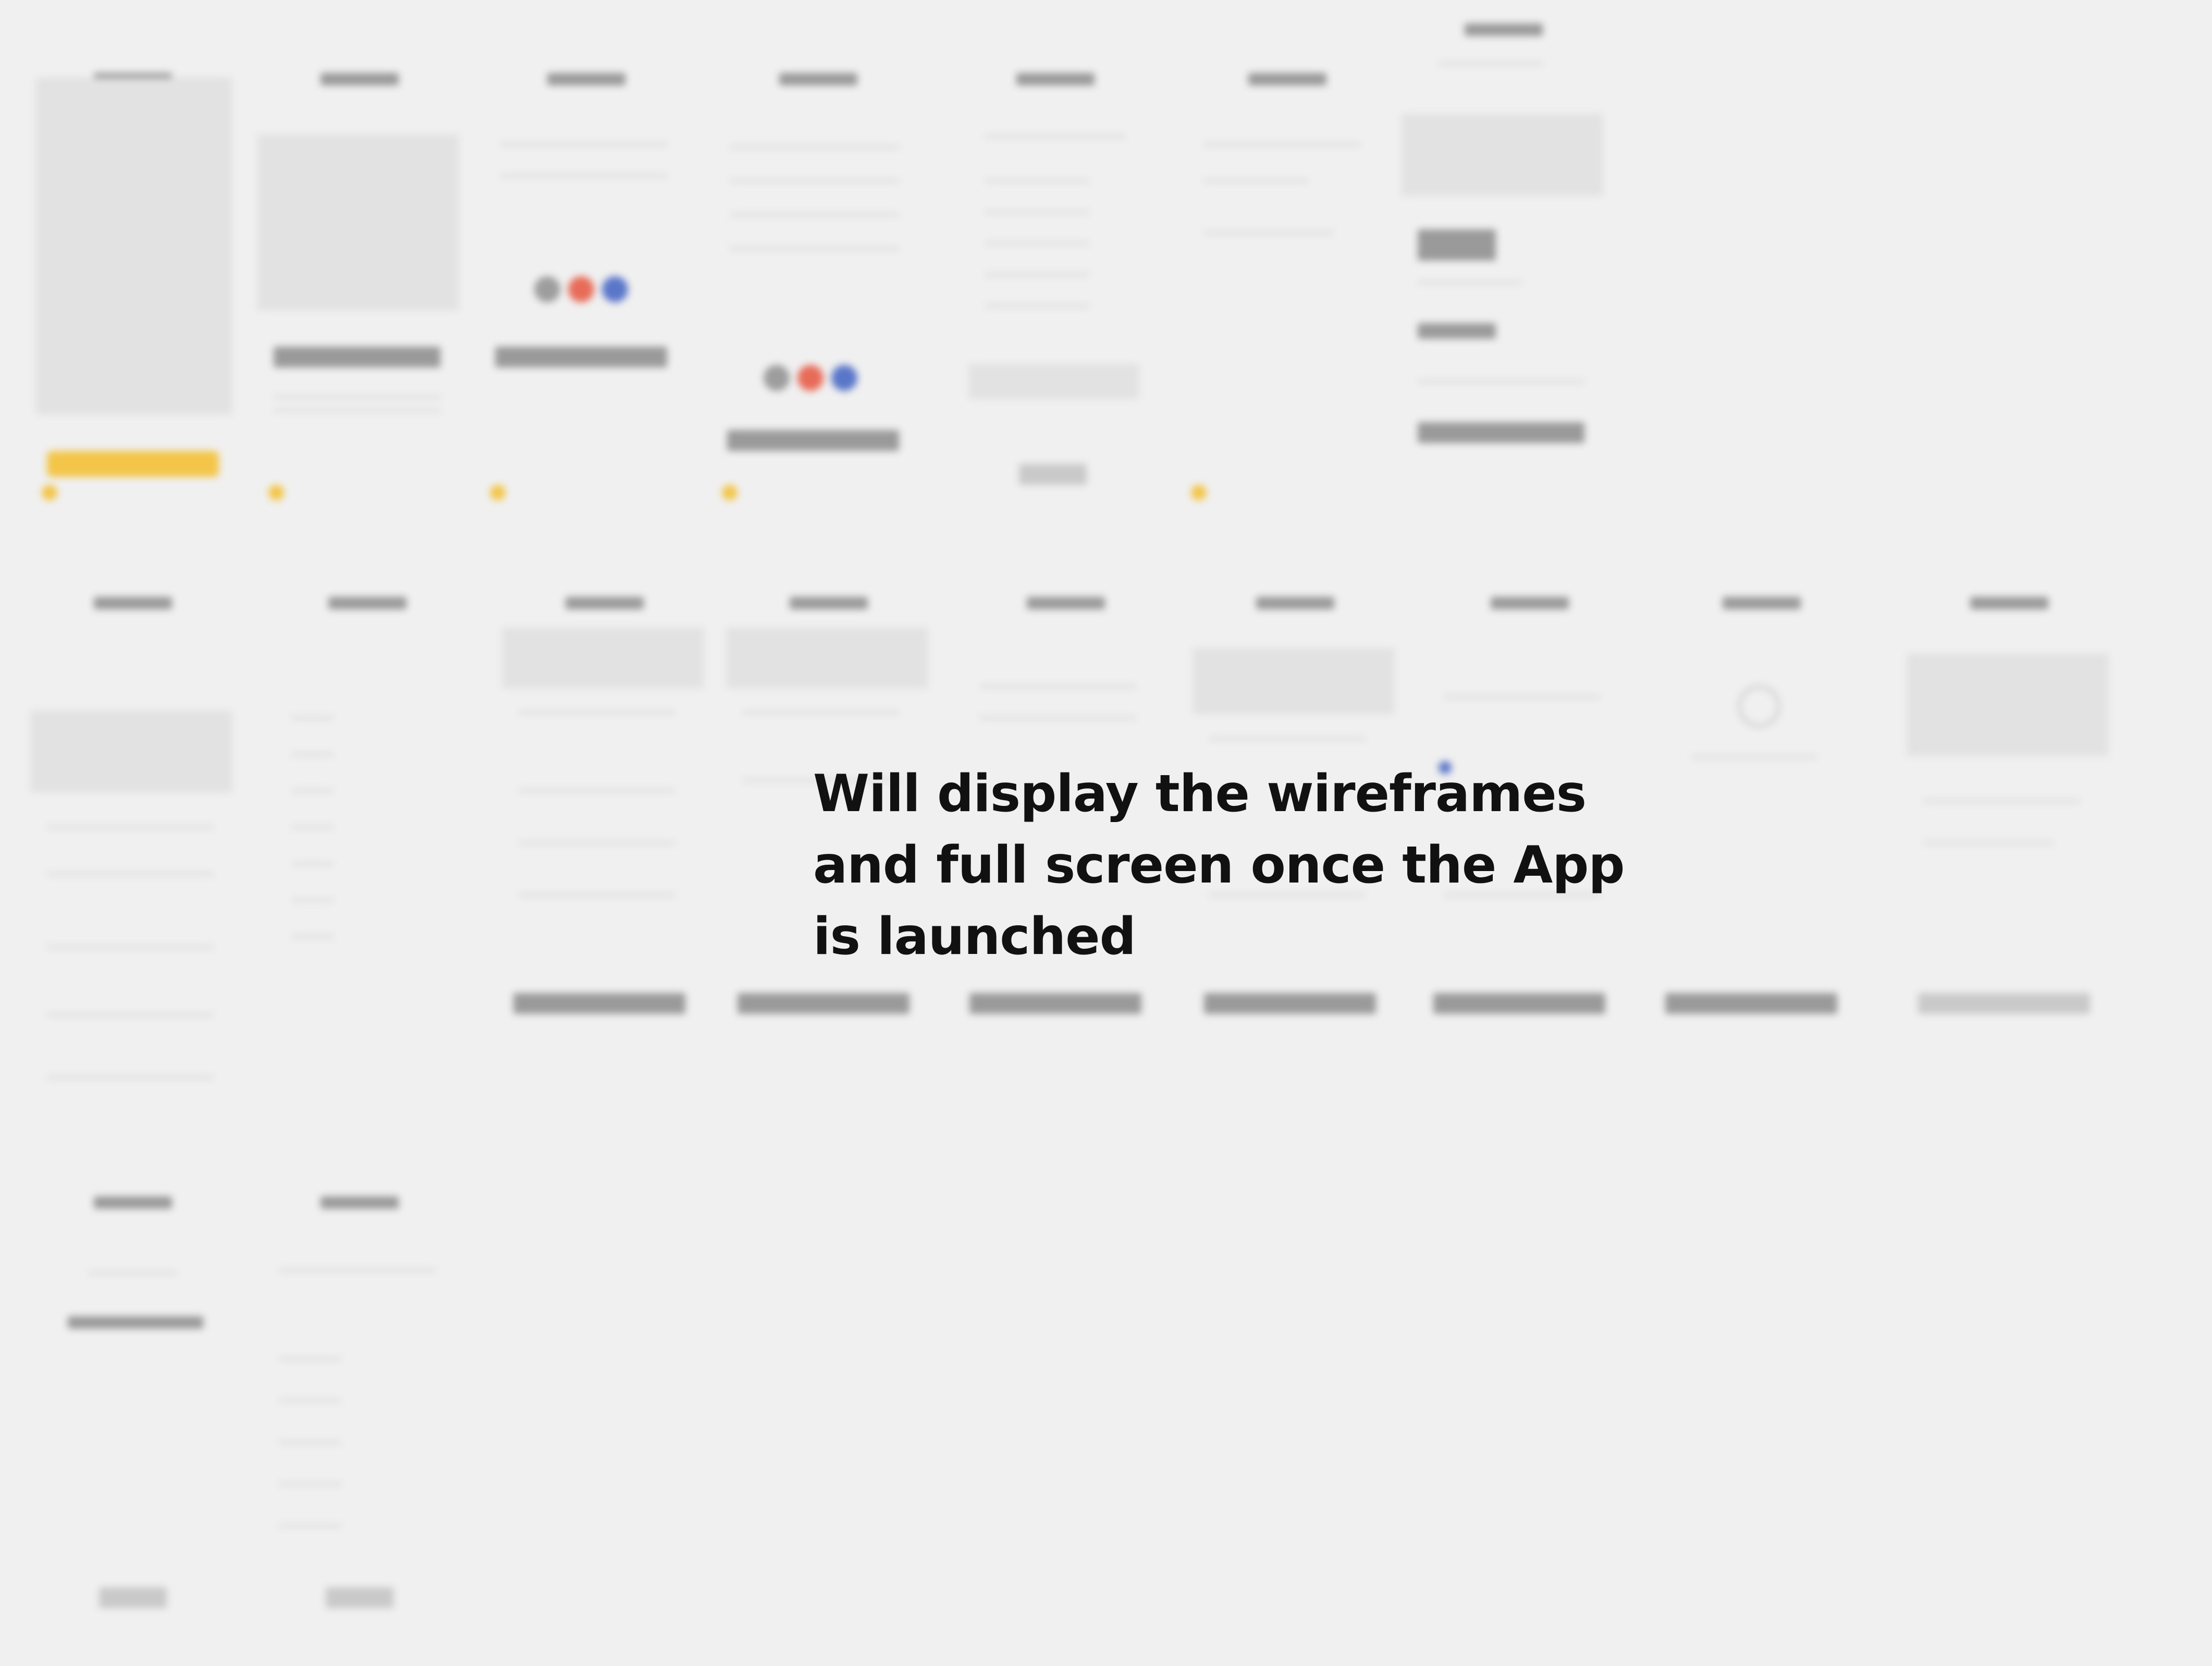  Describe the element at coordinates (584, 278) in the screenshot. I see `wireframe-screen-sign-in` at that location.